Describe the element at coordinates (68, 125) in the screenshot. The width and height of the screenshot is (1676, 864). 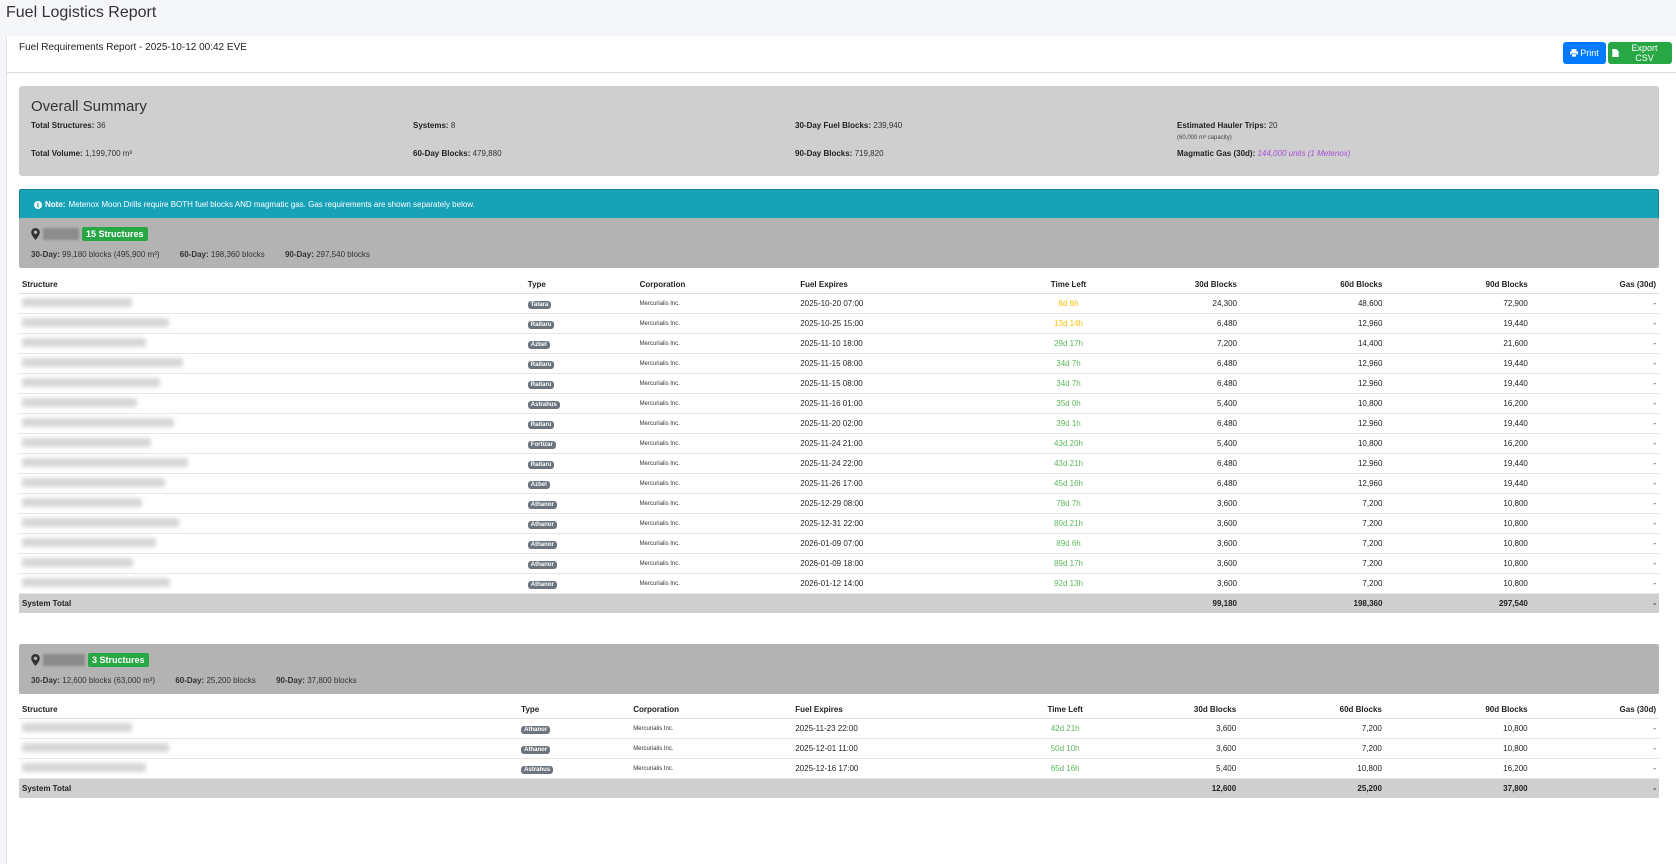
I see `total-structures: Total Structures: 36` at that location.